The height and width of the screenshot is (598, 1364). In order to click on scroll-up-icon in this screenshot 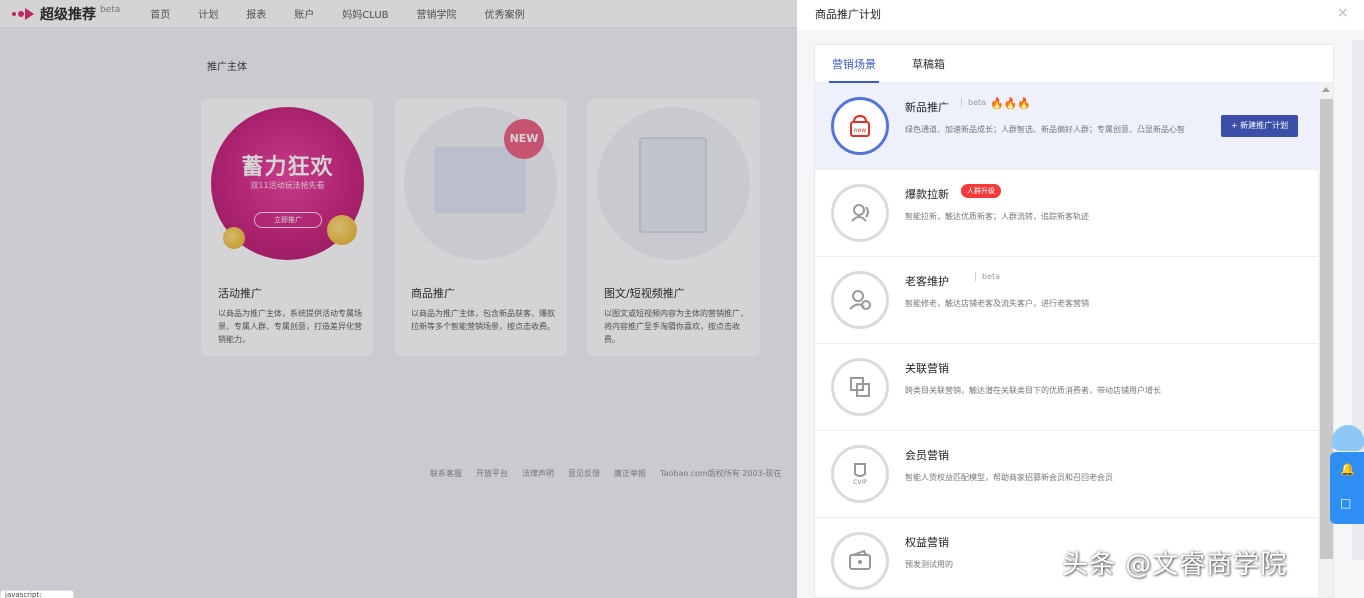, I will do `click(1326, 89)`.